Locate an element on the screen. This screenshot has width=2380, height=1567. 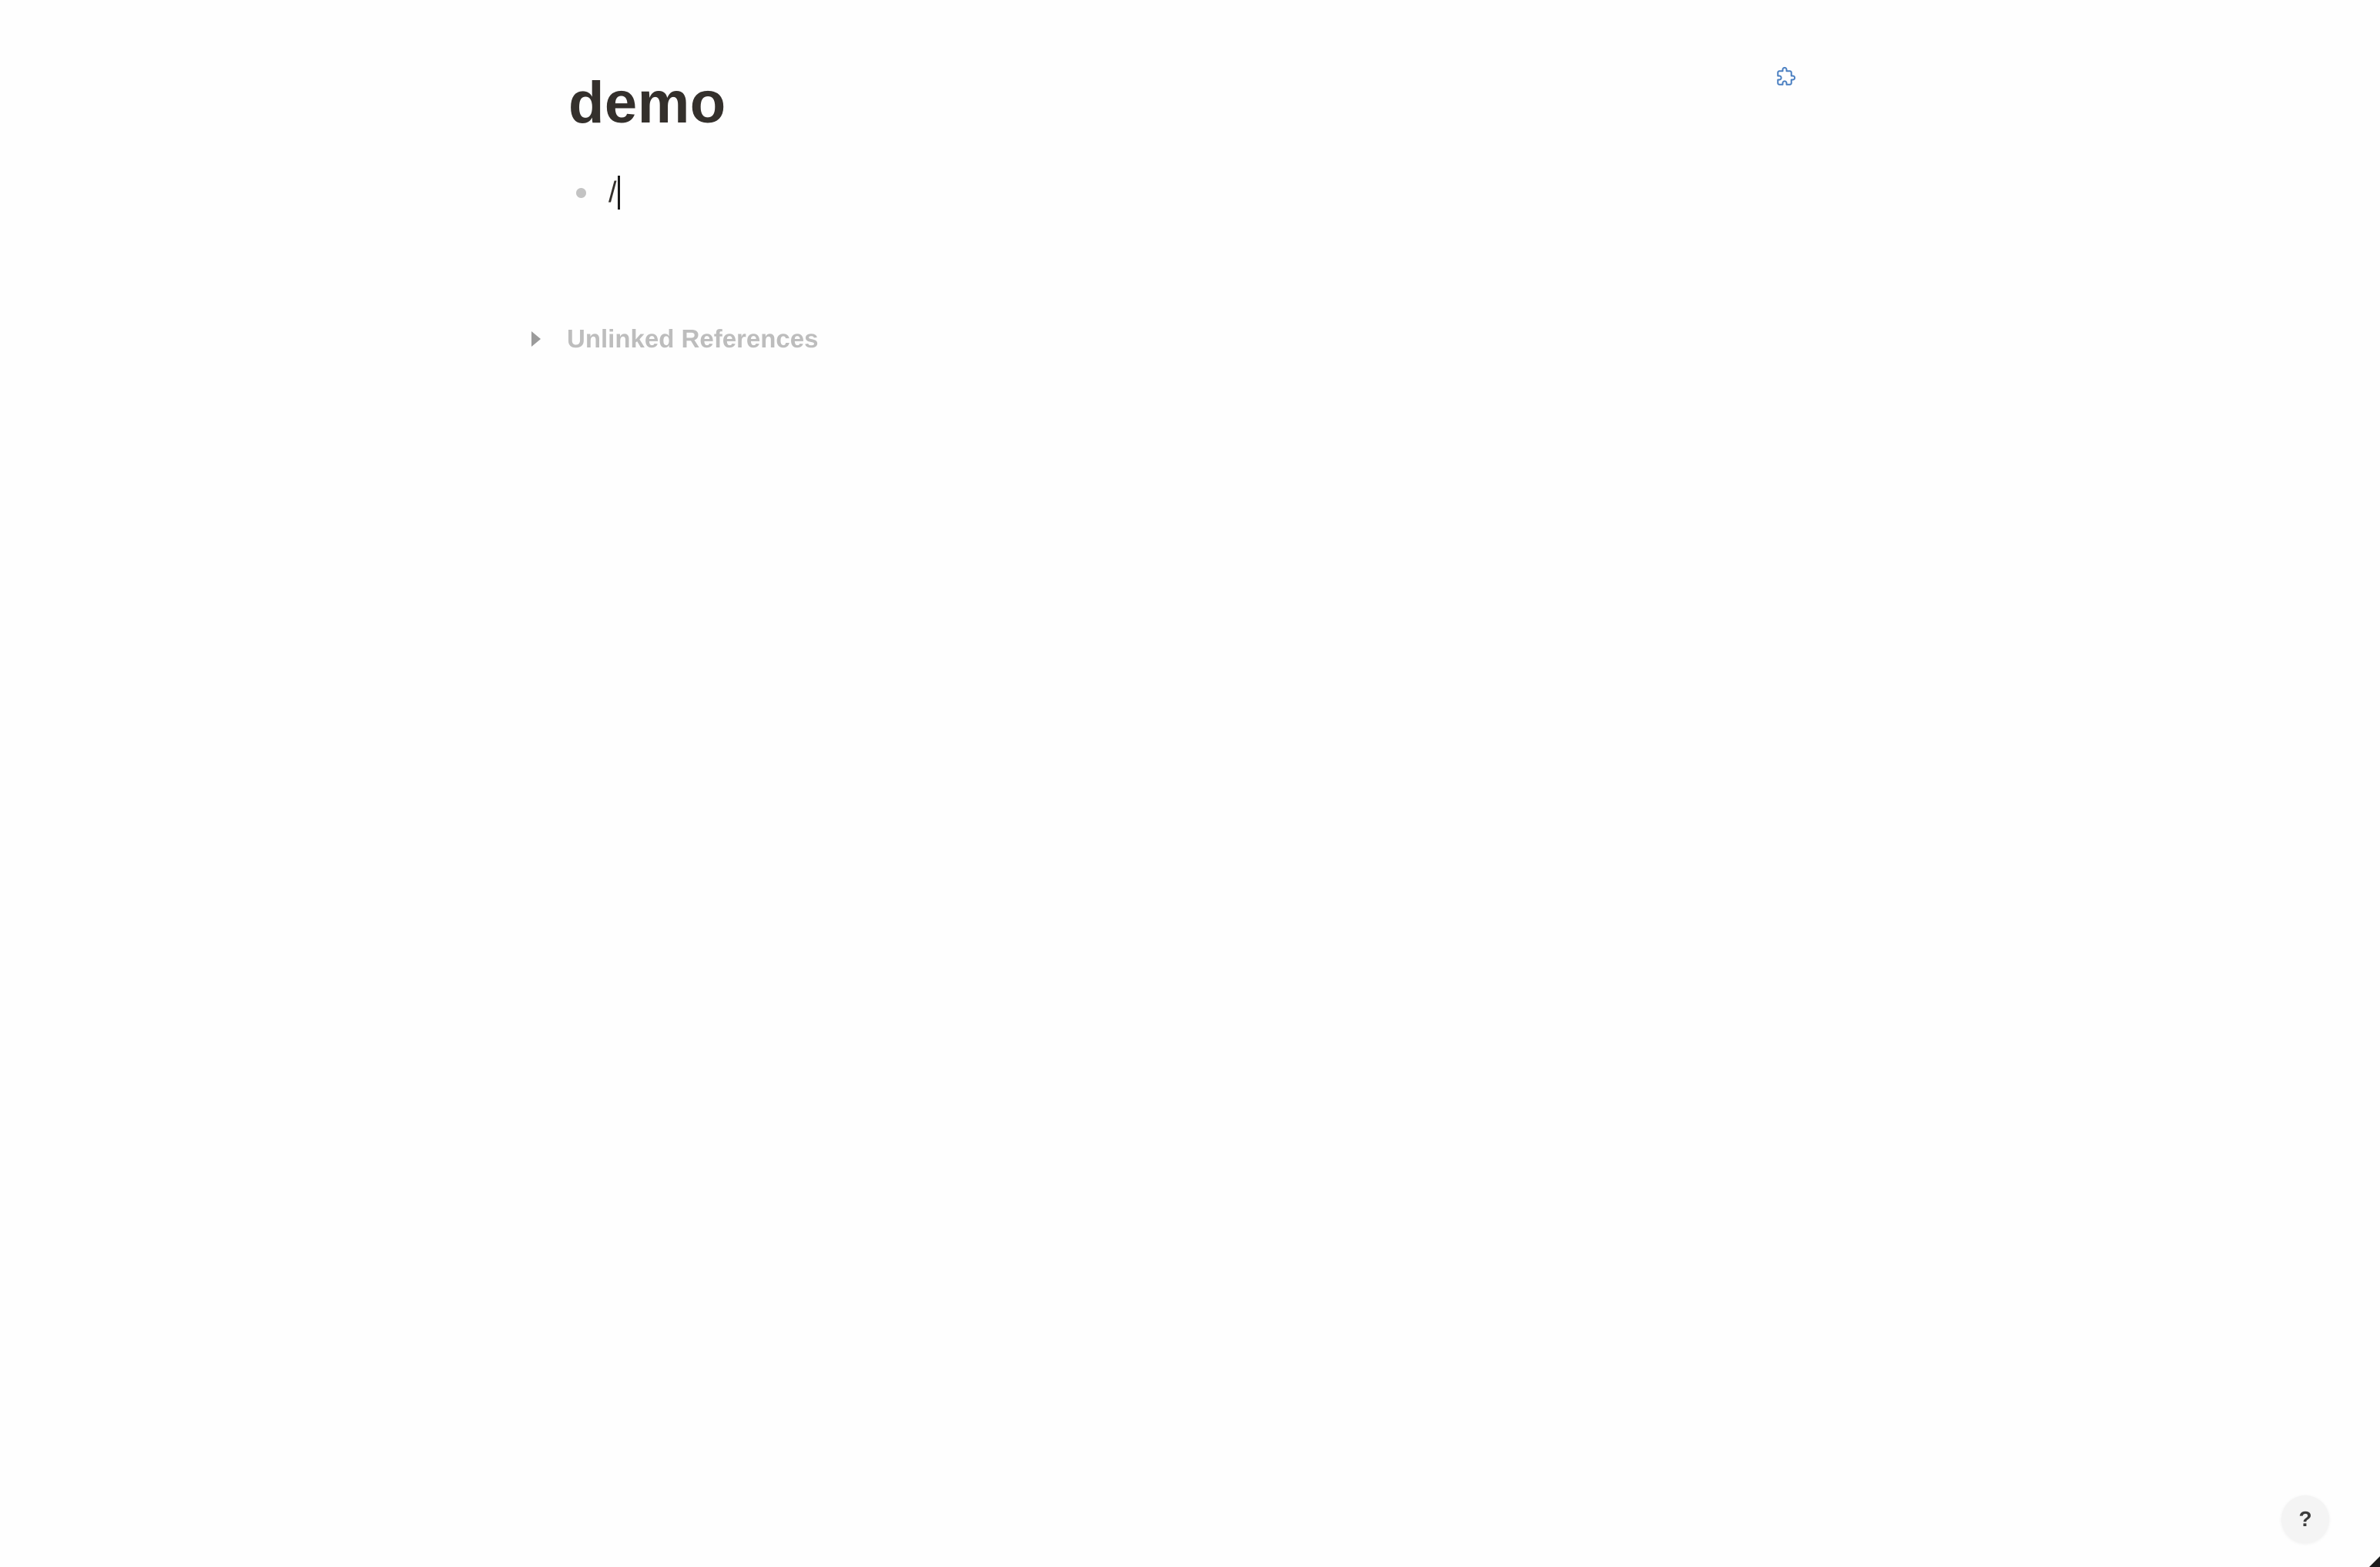
bullet-dot-icon is located at coordinates (580, 192).